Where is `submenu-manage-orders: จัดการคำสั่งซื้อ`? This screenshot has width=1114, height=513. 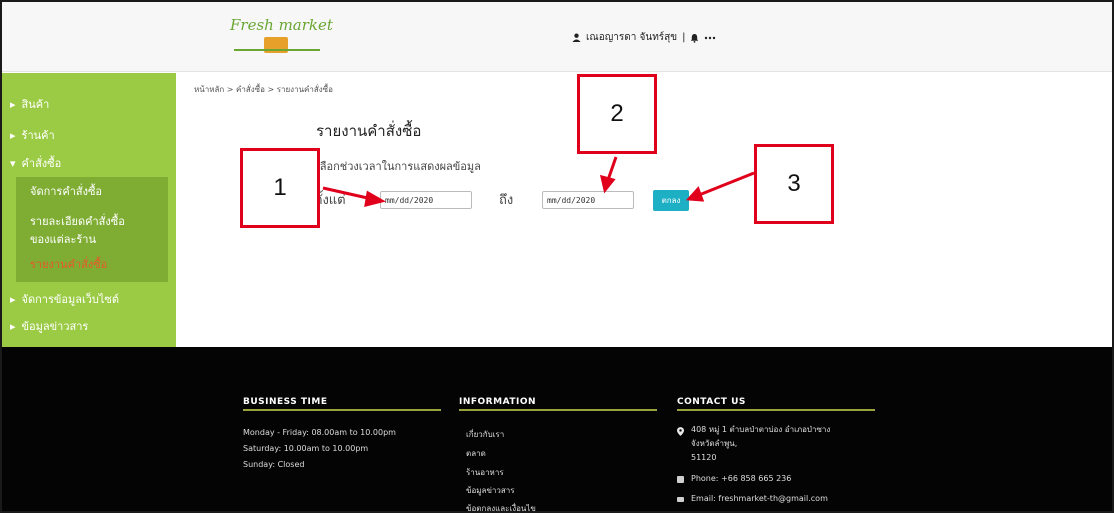 submenu-manage-orders: จัดการคำสั่งซื้อ is located at coordinates (66, 192).